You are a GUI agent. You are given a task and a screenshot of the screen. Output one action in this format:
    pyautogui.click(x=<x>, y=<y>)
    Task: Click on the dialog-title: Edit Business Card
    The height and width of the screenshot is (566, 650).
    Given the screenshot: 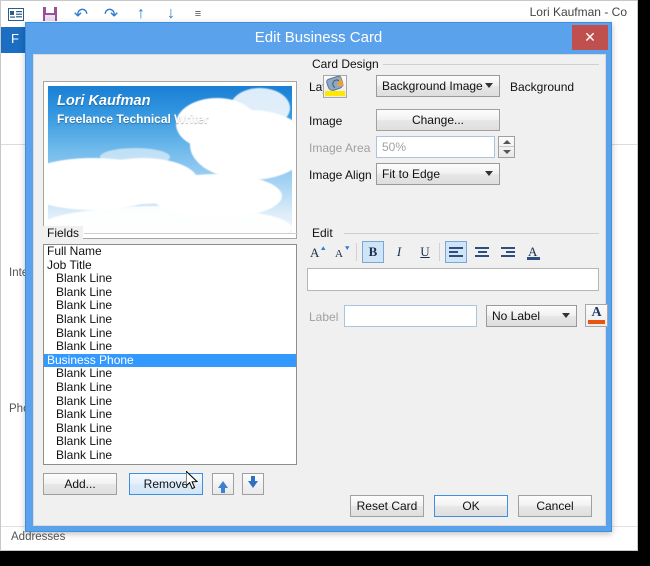 What is the action you would take?
    pyautogui.click(x=318, y=37)
    